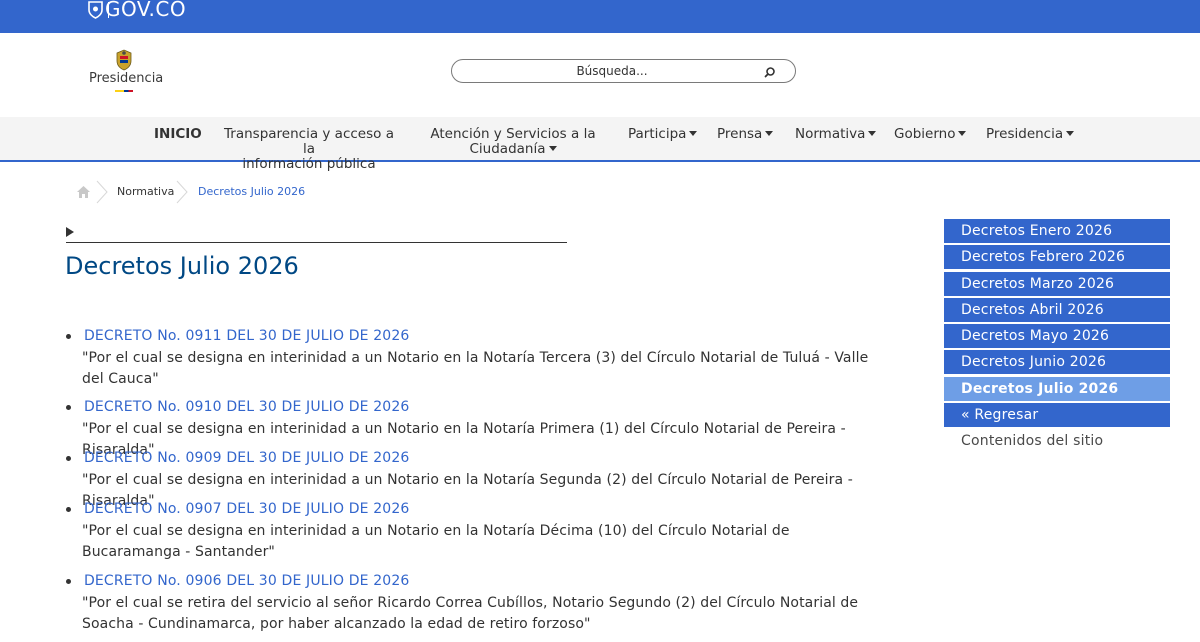 The height and width of the screenshot is (642, 1200). What do you see at coordinates (1057, 336) in the screenshot?
I see `sidebar-item-mayo: Decretos Mayo 2026` at bounding box center [1057, 336].